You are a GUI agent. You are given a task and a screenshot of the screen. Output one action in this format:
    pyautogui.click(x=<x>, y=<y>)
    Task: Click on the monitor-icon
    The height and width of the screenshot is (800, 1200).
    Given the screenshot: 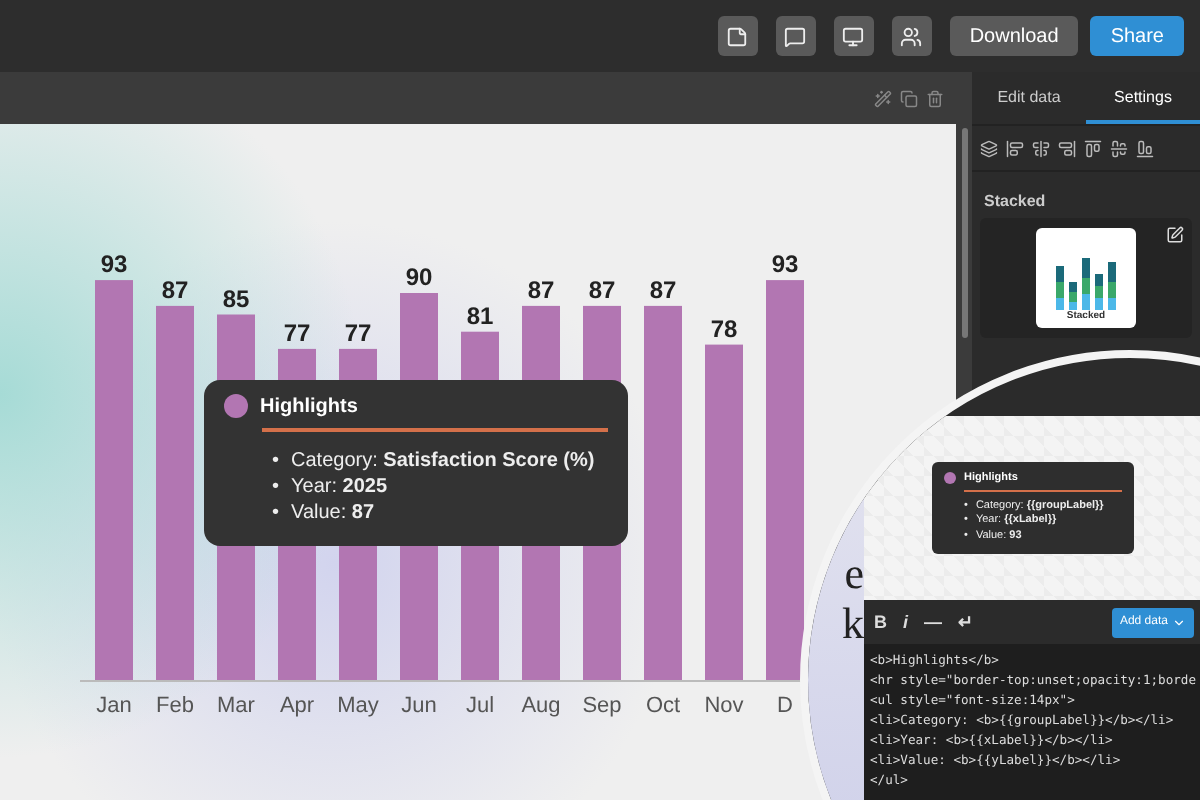 What is the action you would take?
    pyautogui.click(x=853, y=36)
    